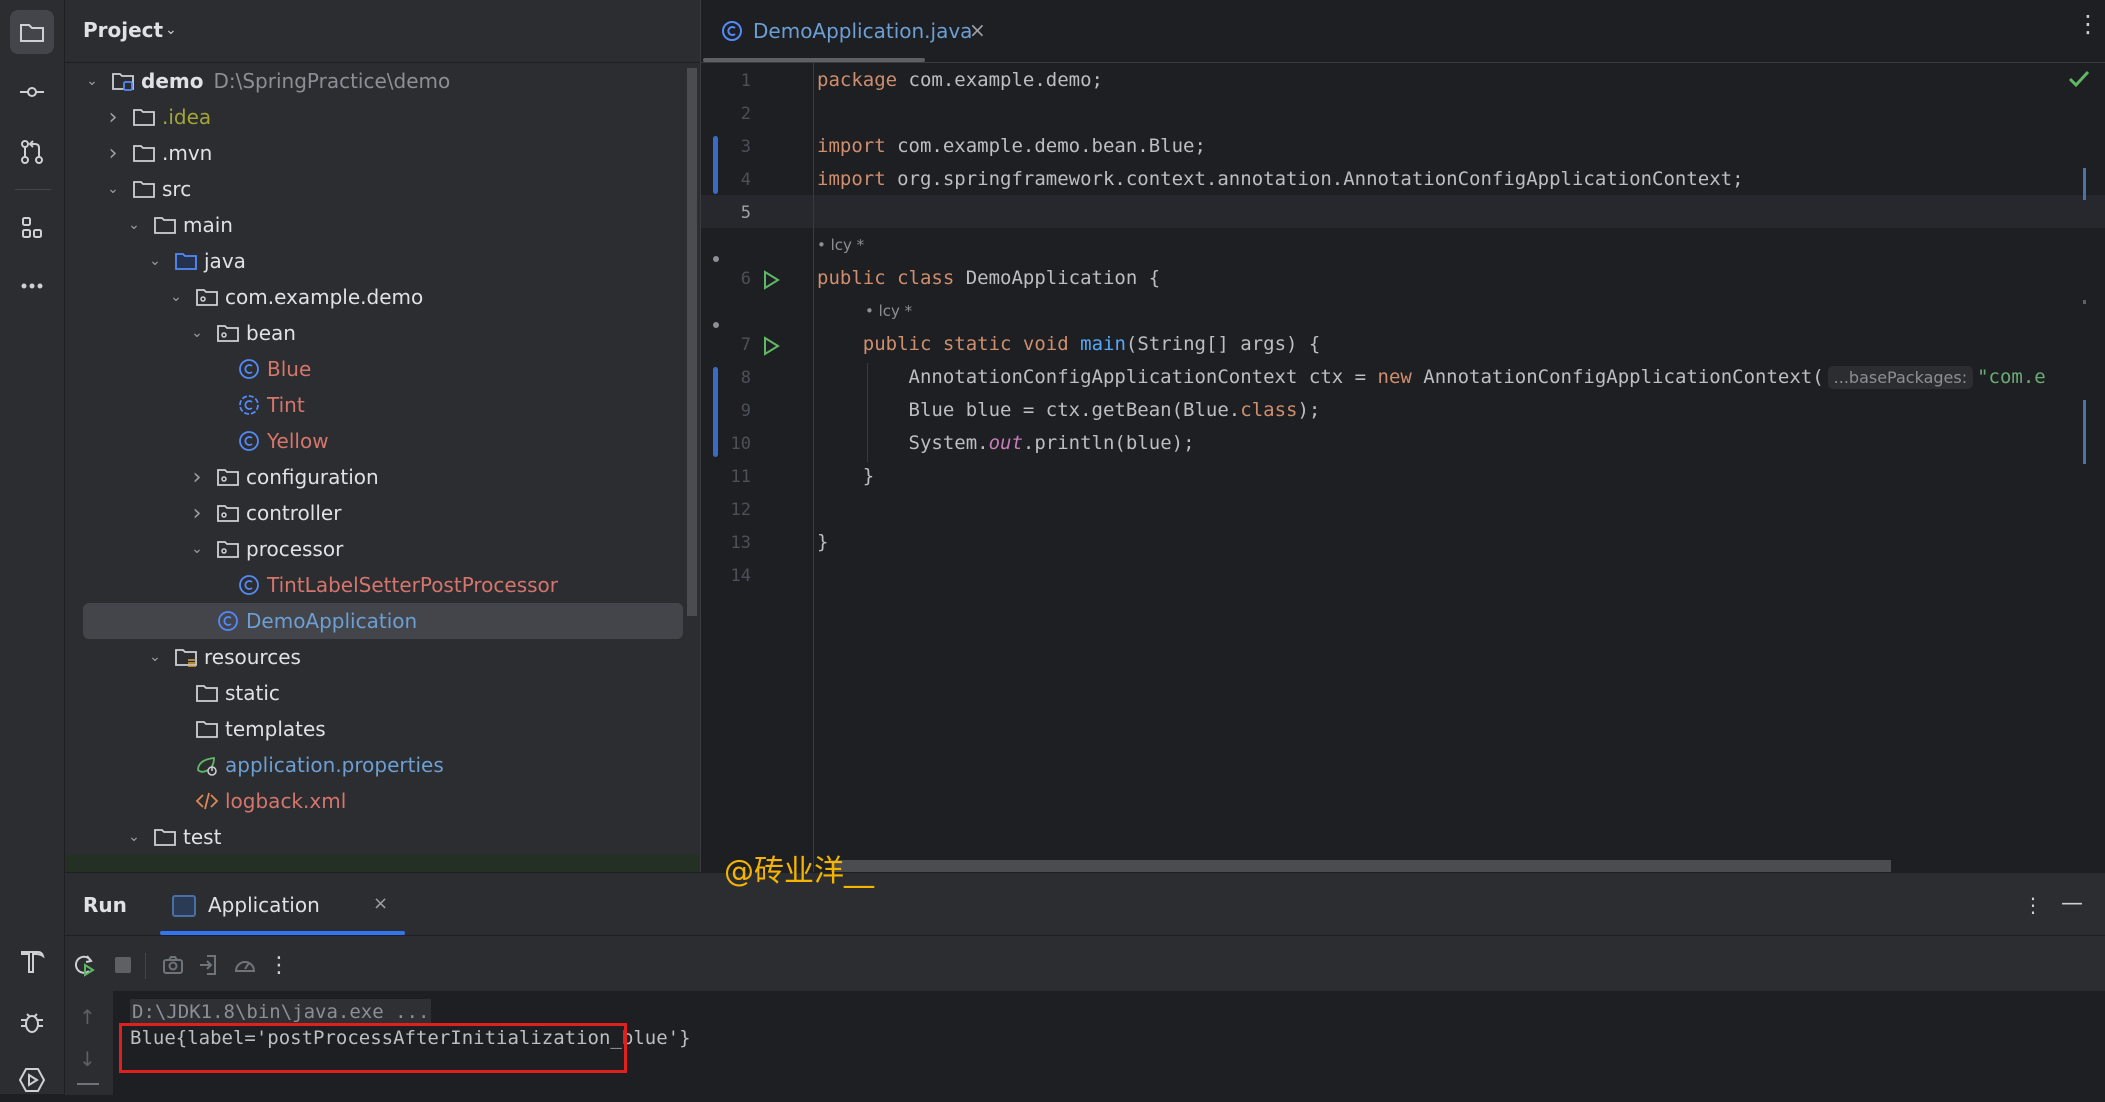 This screenshot has width=2105, height=1102. Describe the element at coordinates (375, 549) in the screenshot. I see `tree-item: ⌄ processor` at that location.